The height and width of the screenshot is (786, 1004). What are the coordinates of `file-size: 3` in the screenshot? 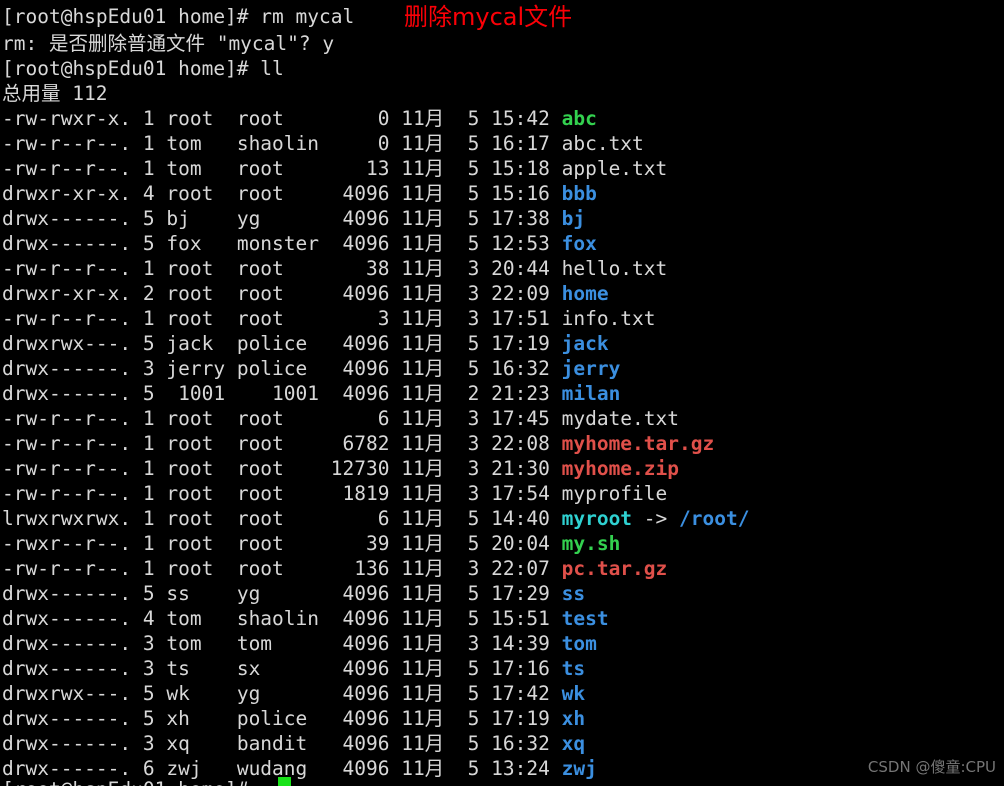 It's located at (360, 318).